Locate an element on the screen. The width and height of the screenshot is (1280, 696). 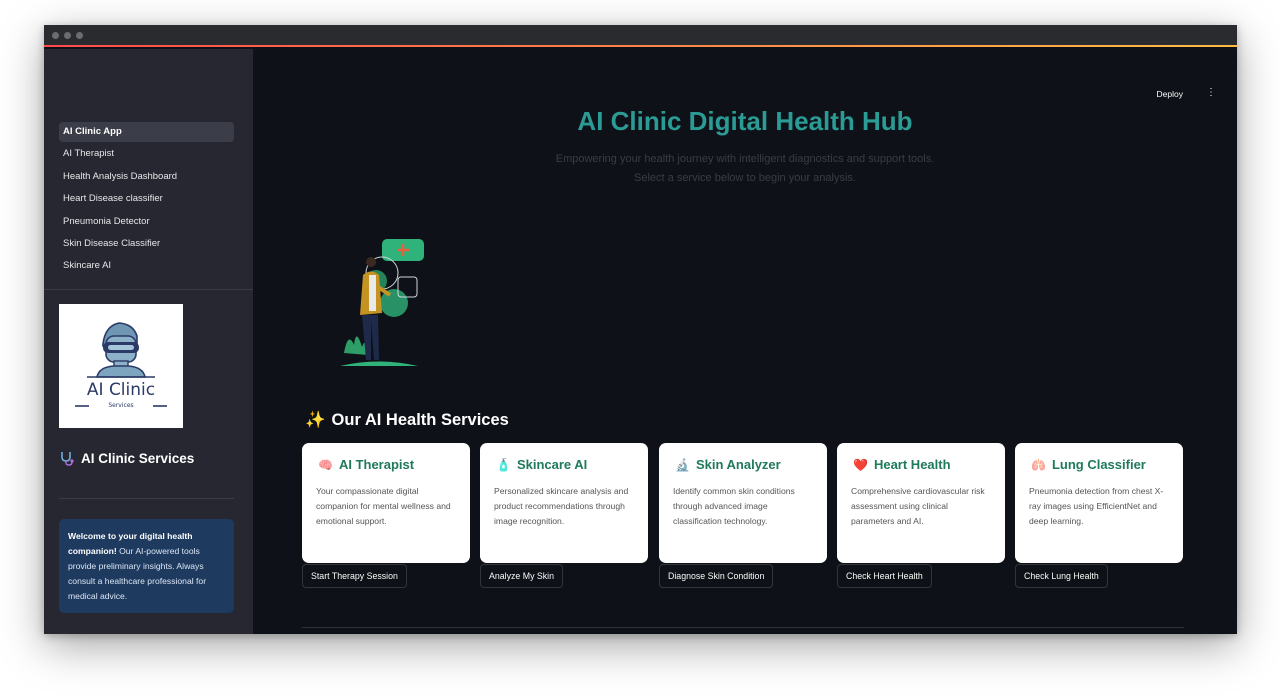
start-therapy-button: Start Therapy Session is located at coordinates (354, 576).